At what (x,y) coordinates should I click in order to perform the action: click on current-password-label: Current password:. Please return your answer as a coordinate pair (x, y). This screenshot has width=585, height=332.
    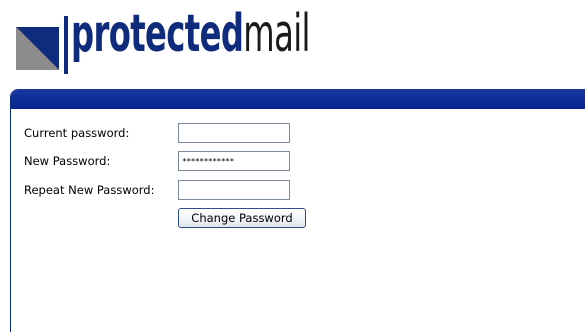
    Looking at the image, I should click on (77, 133).